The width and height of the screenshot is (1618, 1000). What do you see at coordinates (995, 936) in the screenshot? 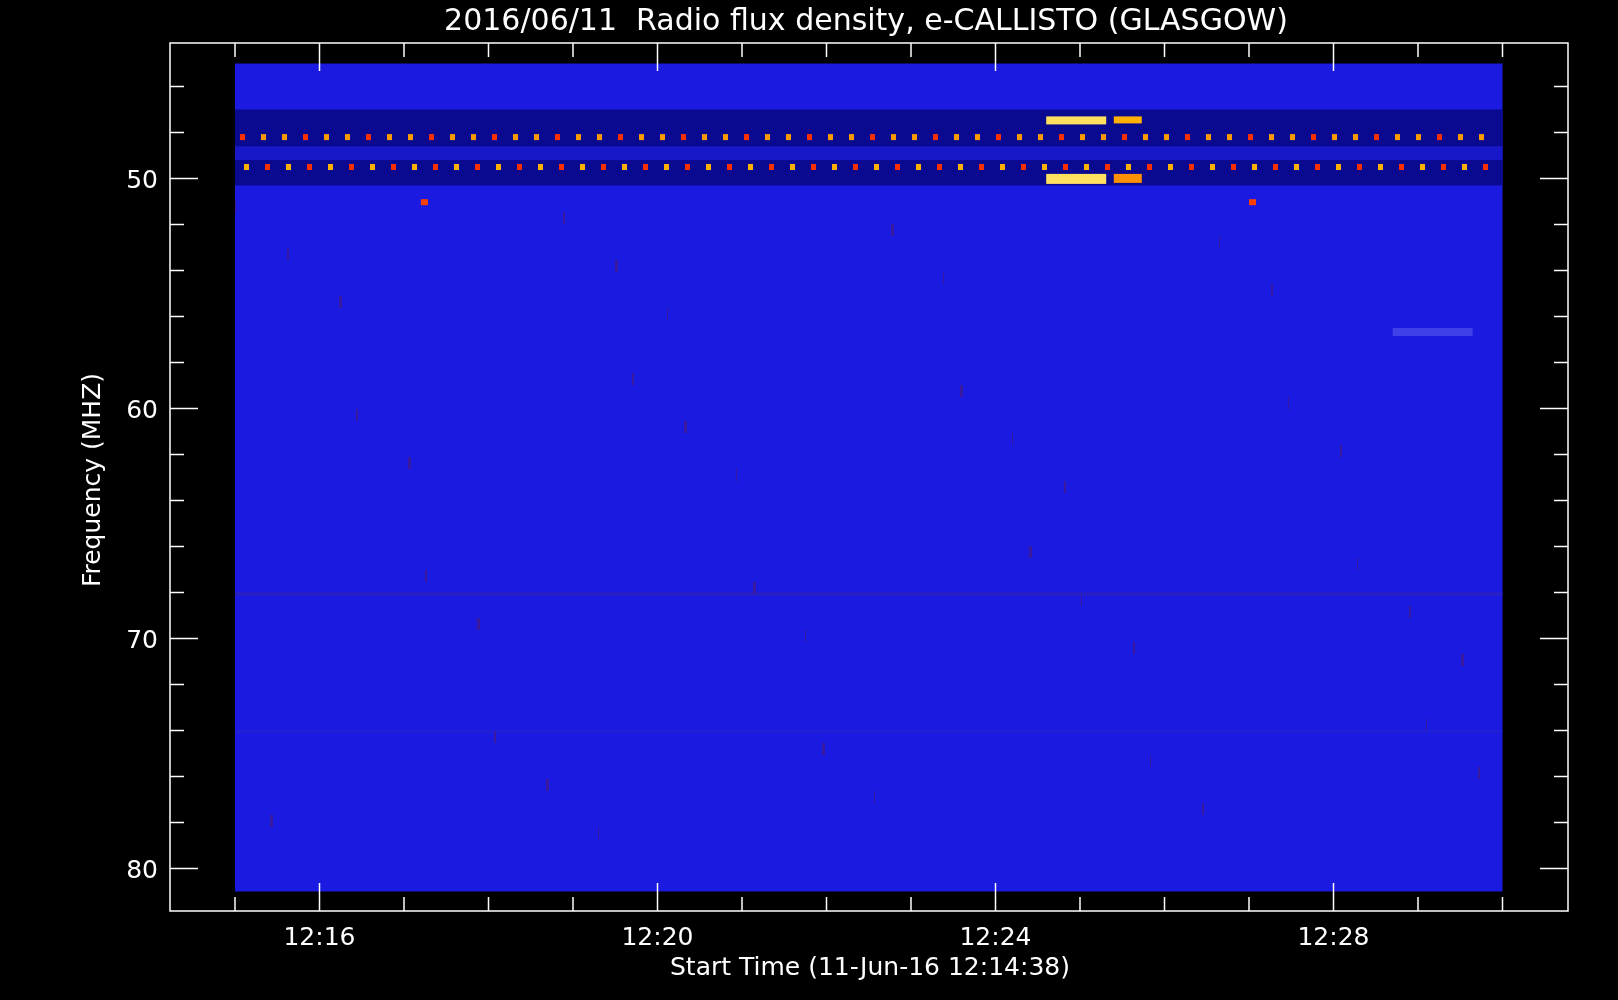
I see `x-tick-label: 12:24` at bounding box center [995, 936].